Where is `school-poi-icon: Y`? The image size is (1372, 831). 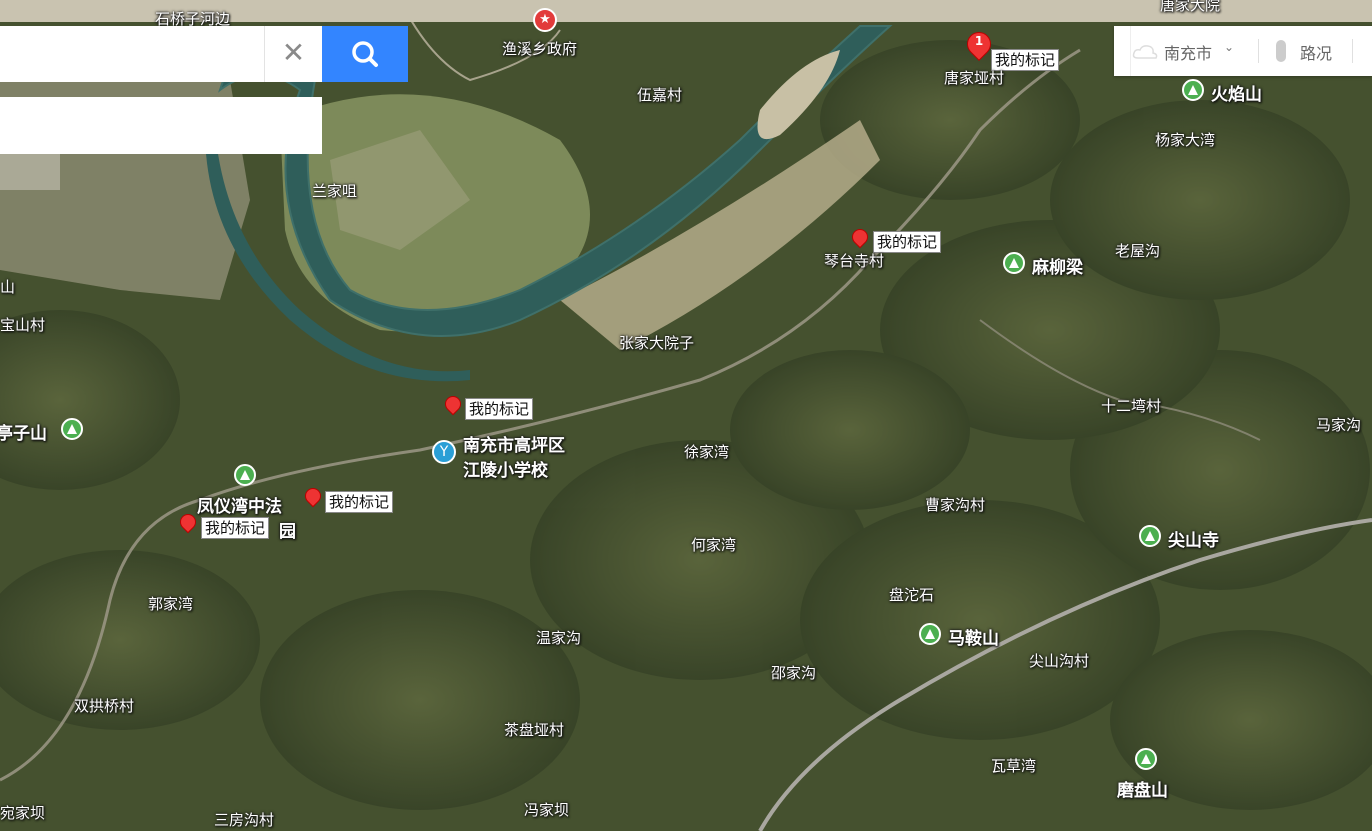
school-poi-icon: Y is located at coordinates (444, 452).